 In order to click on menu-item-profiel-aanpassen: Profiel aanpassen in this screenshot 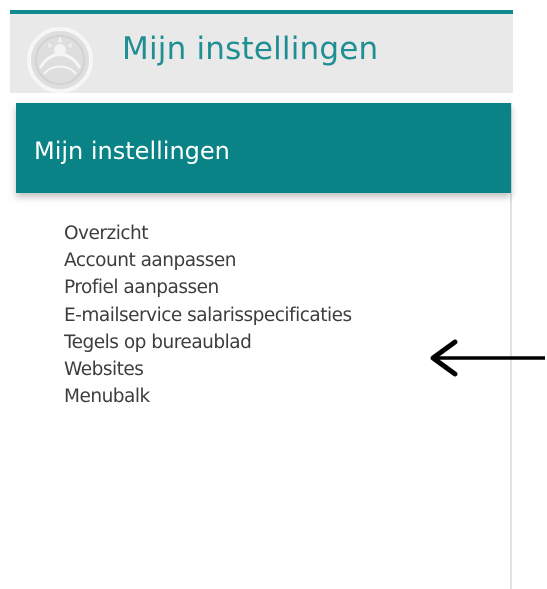, I will do `click(208, 287)`.